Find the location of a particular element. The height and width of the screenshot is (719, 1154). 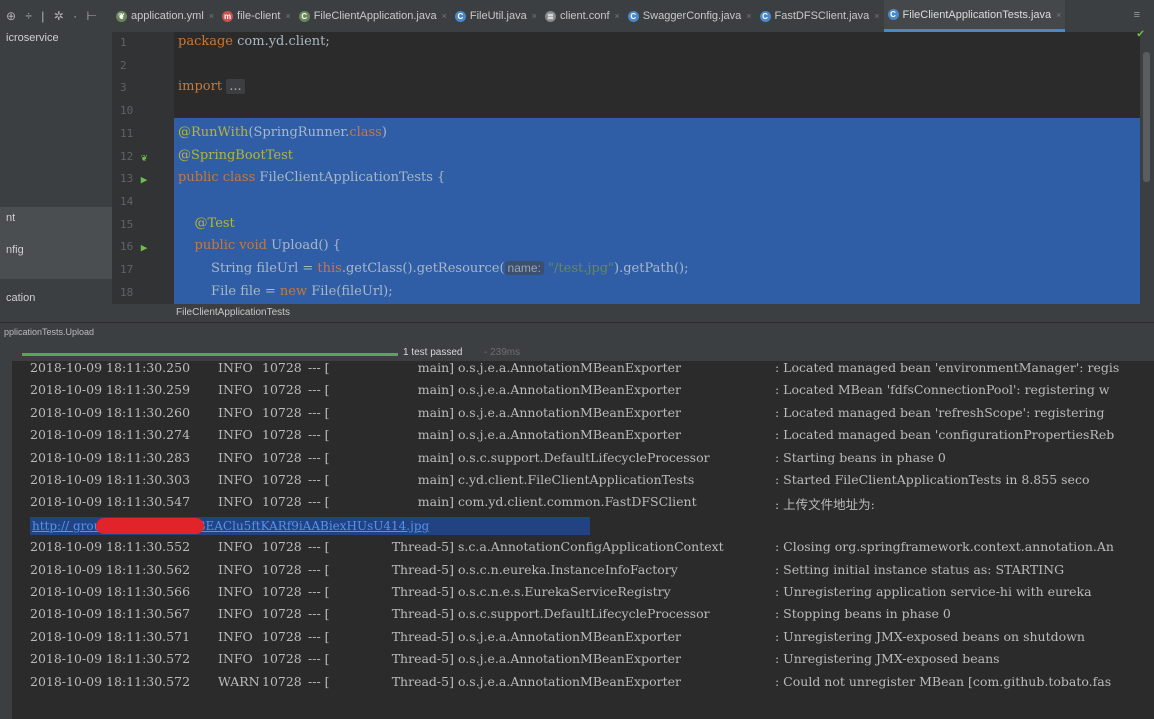

tab-application-yml: ❦ application.yml × is located at coordinates (165, 16).